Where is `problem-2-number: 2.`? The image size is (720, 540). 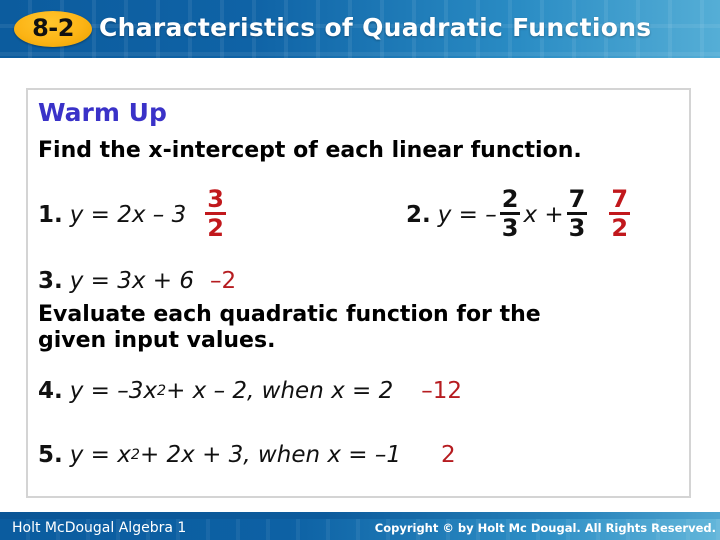 problem-2-number: 2. is located at coordinates (418, 214).